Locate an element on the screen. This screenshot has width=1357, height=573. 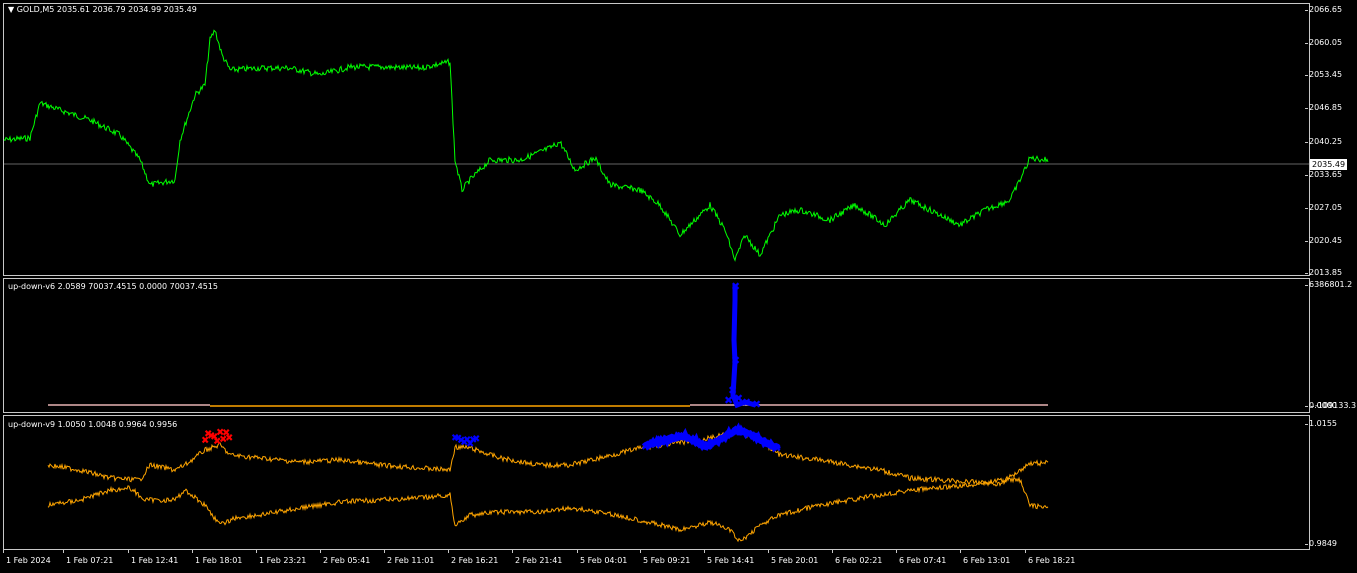
v9-upper-line is located at coordinates (548, 458).